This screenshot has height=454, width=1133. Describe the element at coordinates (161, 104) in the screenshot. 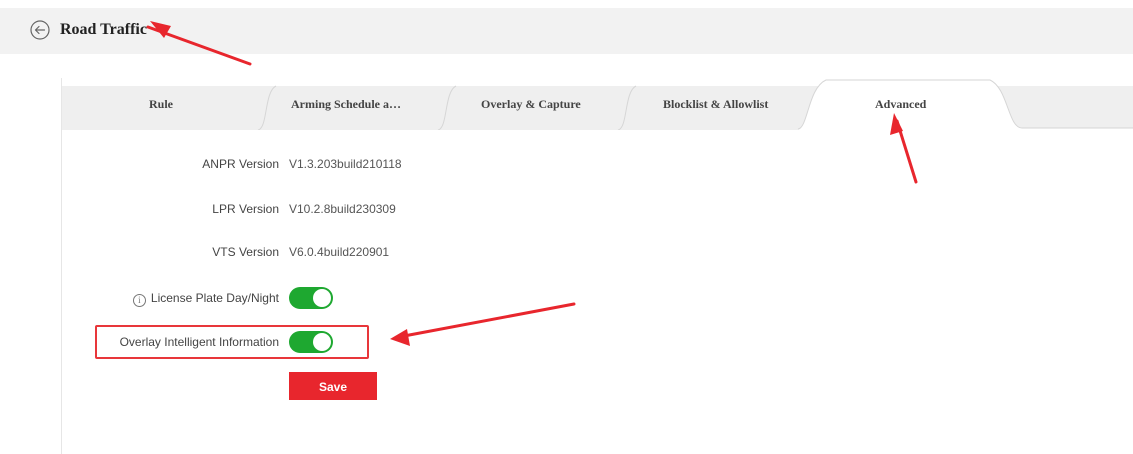

I see `tab-rule: Rule` at that location.